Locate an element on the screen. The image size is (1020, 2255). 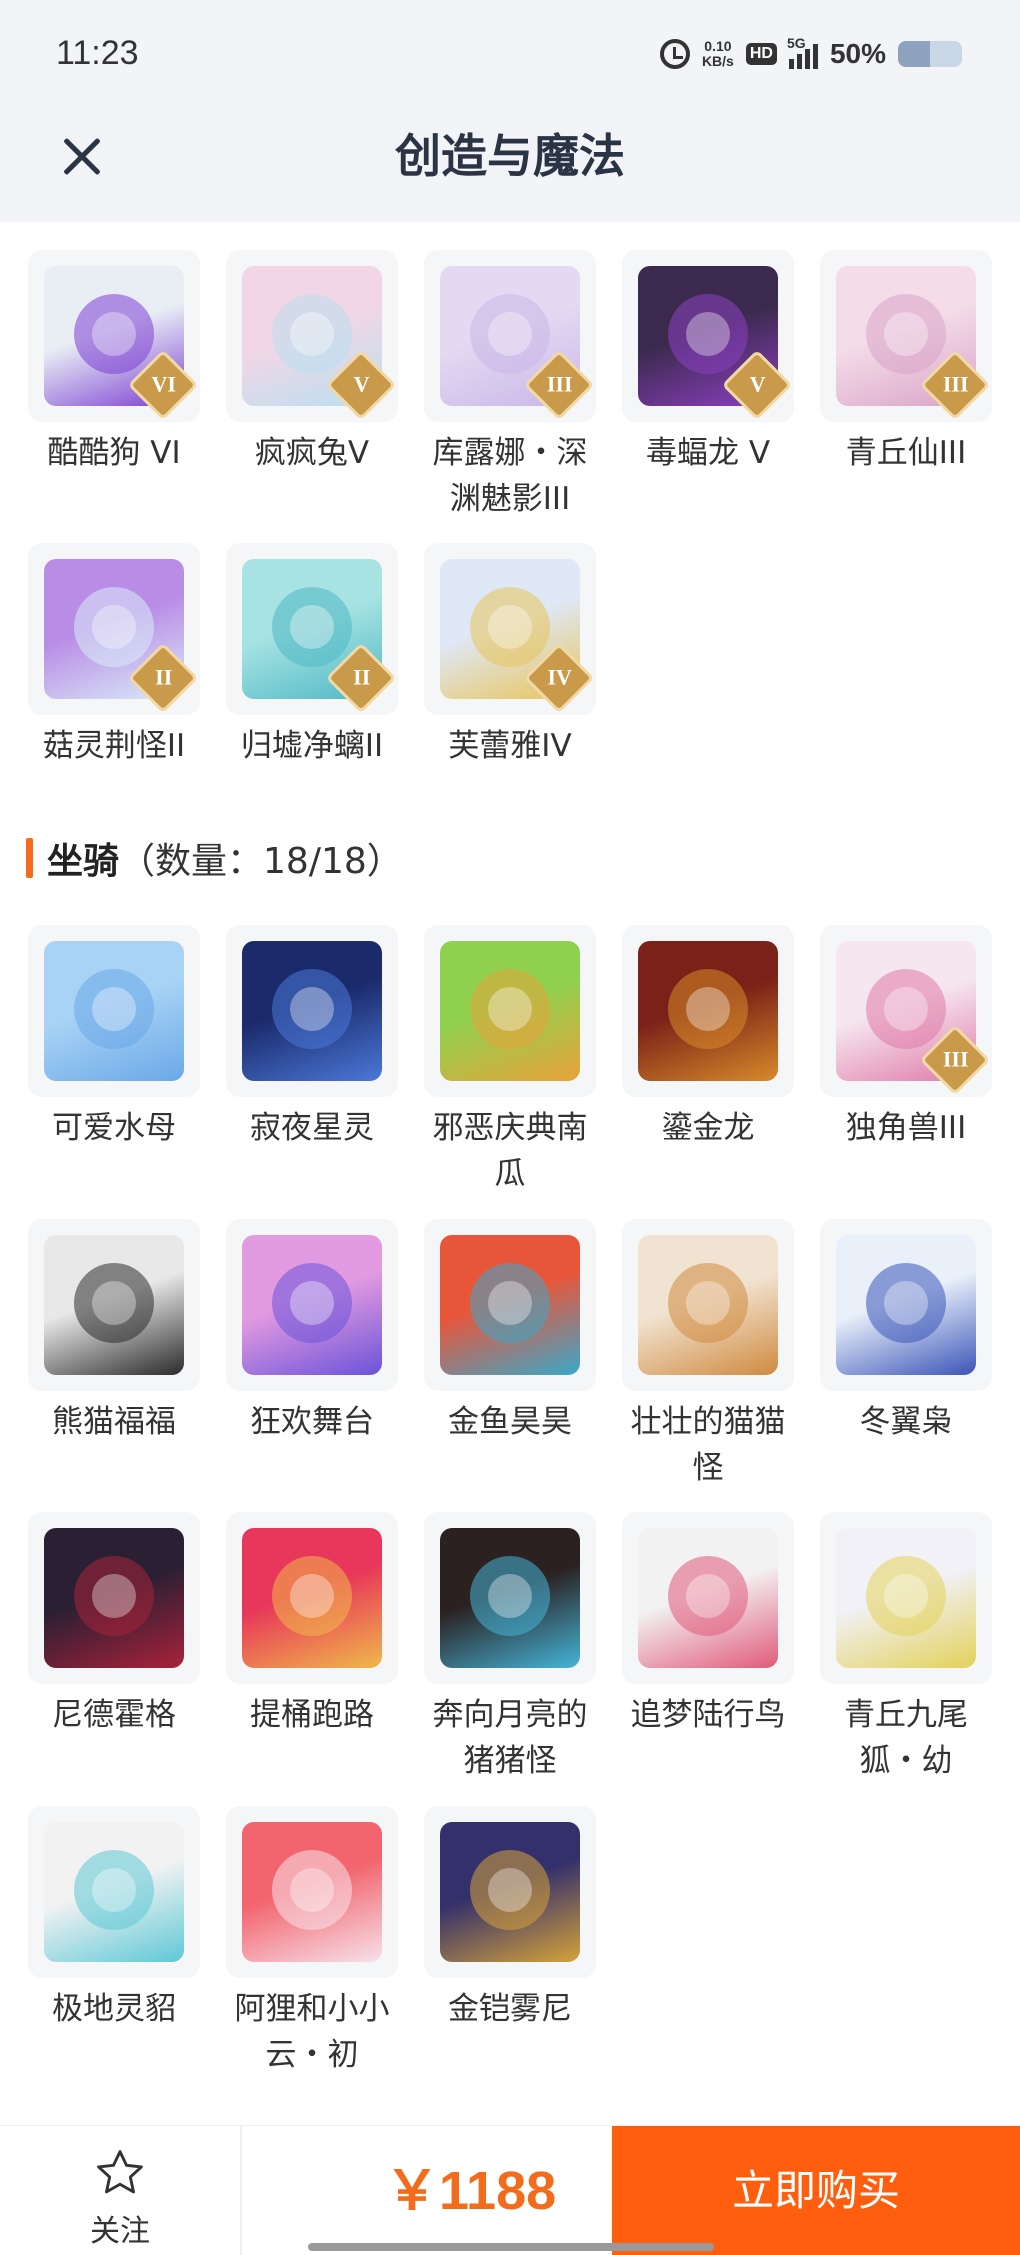
alarm-icon is located at coordinates (674, 54).